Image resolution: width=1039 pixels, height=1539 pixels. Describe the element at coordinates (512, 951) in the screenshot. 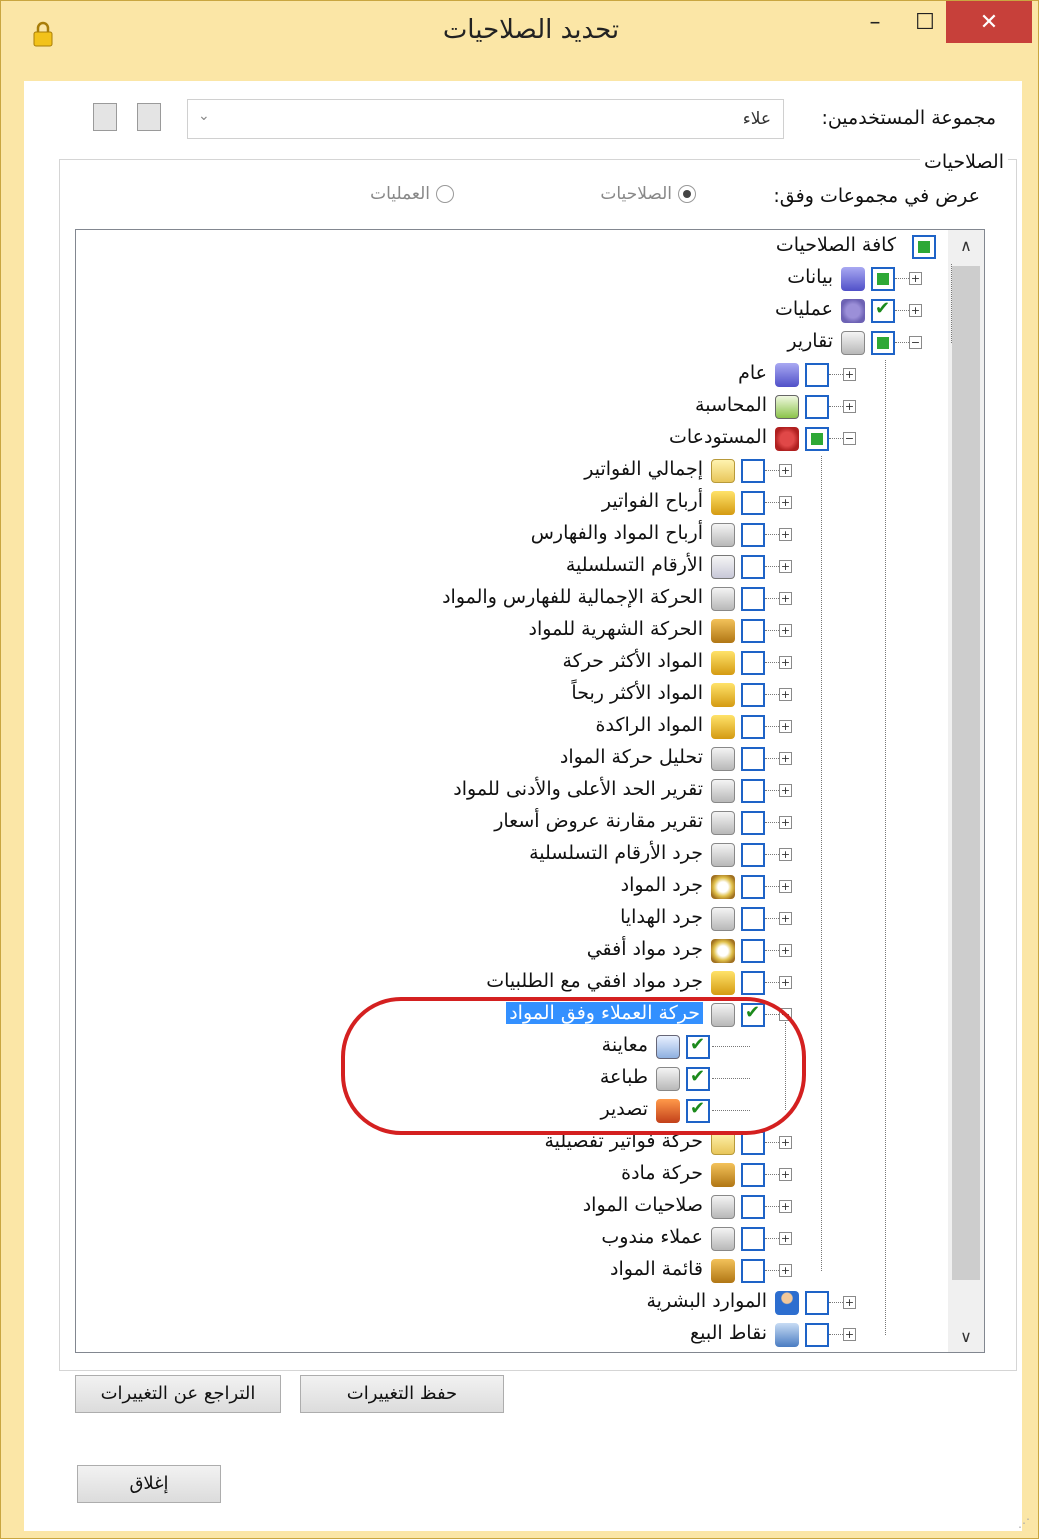

I see `tree-row: + جرد مواد أفقي` at that location.